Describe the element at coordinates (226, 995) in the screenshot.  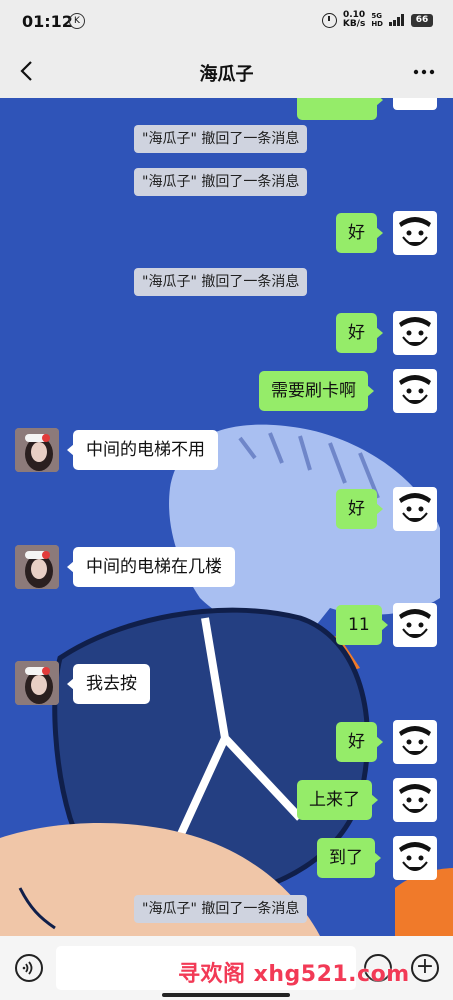
I see `home-indicator` at that location.